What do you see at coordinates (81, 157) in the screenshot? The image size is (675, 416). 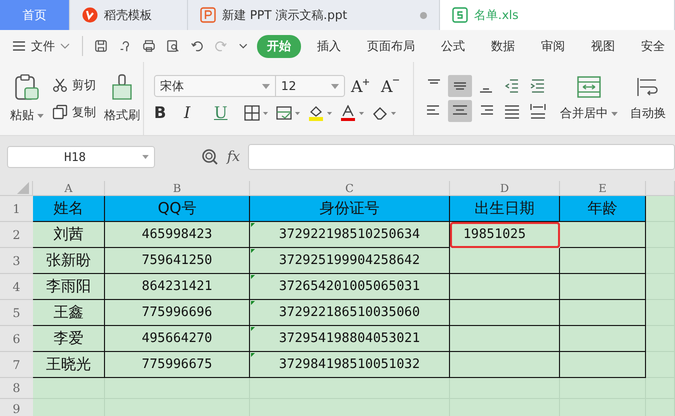 I see `name-box: H18` at bounding box center [81, 157].